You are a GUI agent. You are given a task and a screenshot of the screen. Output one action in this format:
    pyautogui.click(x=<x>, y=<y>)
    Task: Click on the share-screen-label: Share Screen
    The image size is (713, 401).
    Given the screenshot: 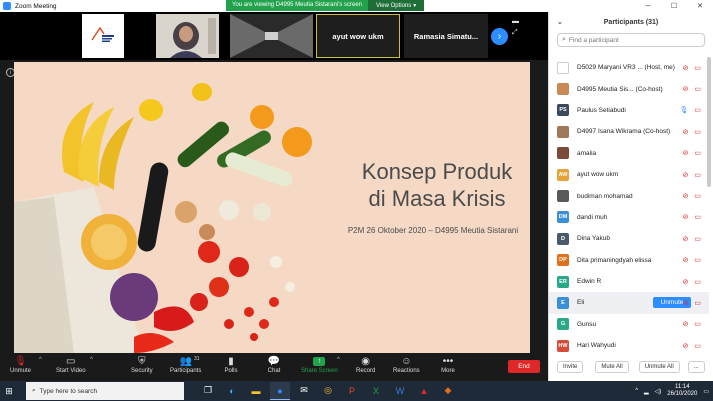 What is the action you would take?
    pyautogui.click(x=319, y=371)
    